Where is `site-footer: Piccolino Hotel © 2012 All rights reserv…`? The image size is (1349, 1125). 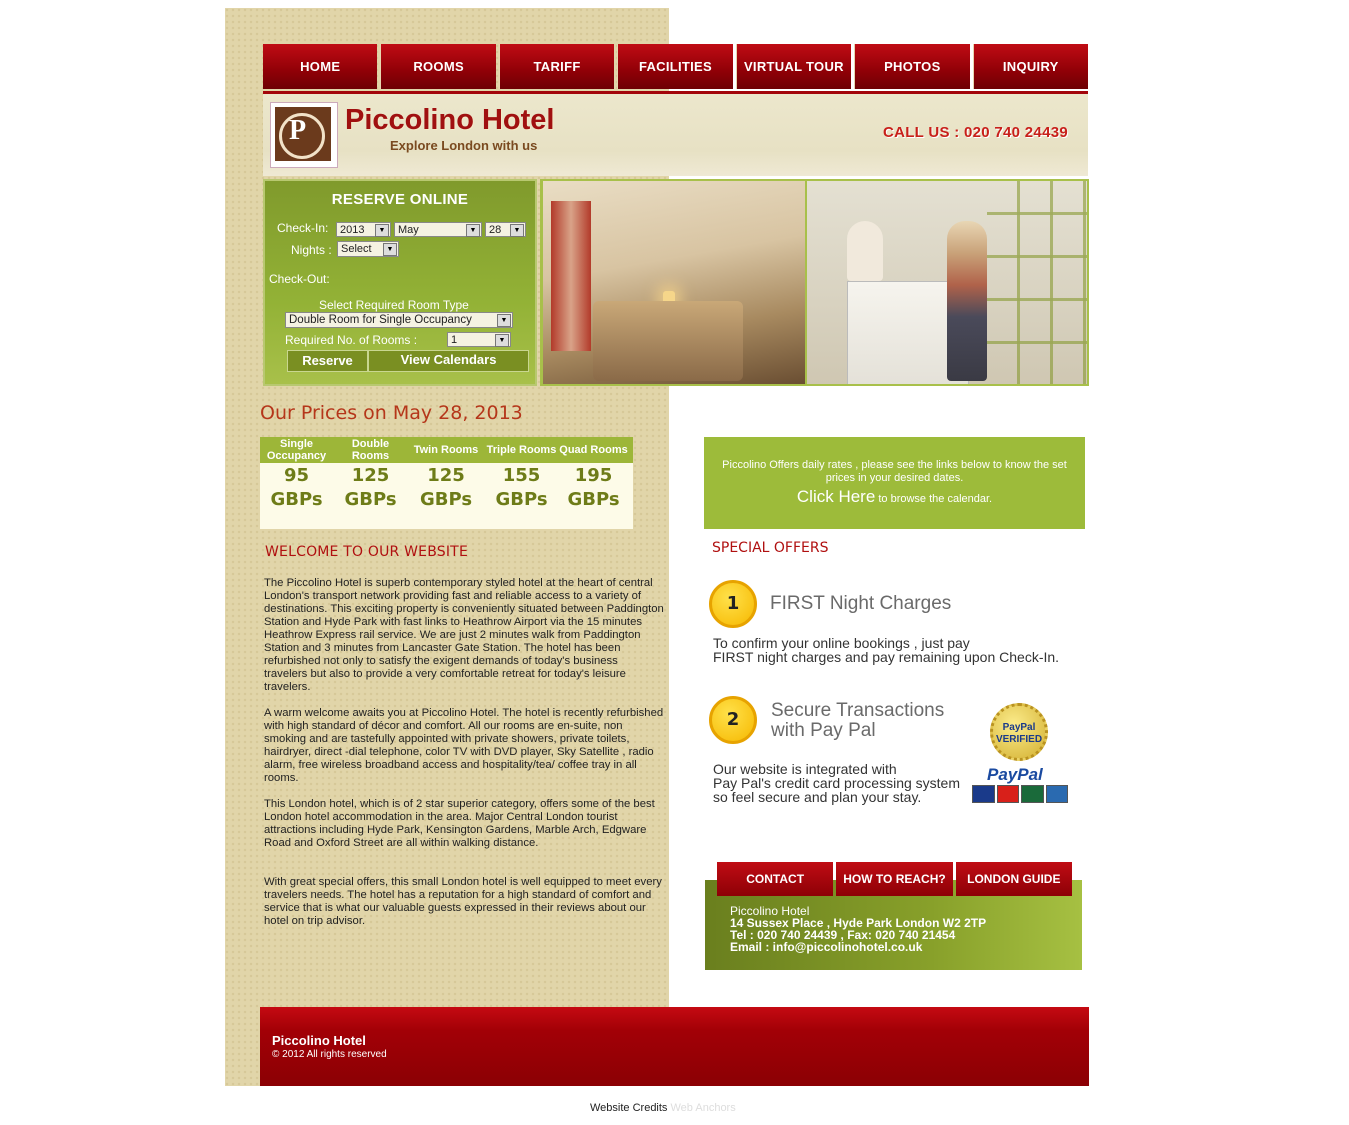
site-footer: Piccolino Hotel © 2012 All rights reserv… is located at coordinates (674, 1046).